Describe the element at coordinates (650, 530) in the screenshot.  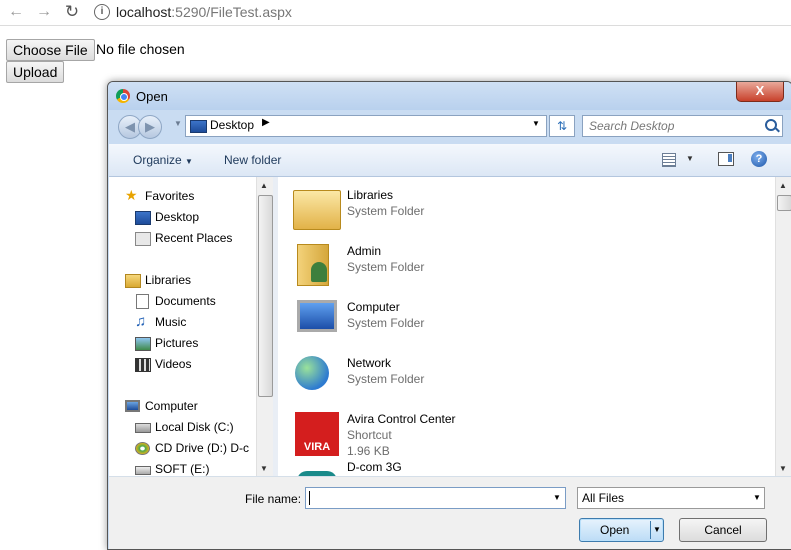
I see `split-divider` at that location.